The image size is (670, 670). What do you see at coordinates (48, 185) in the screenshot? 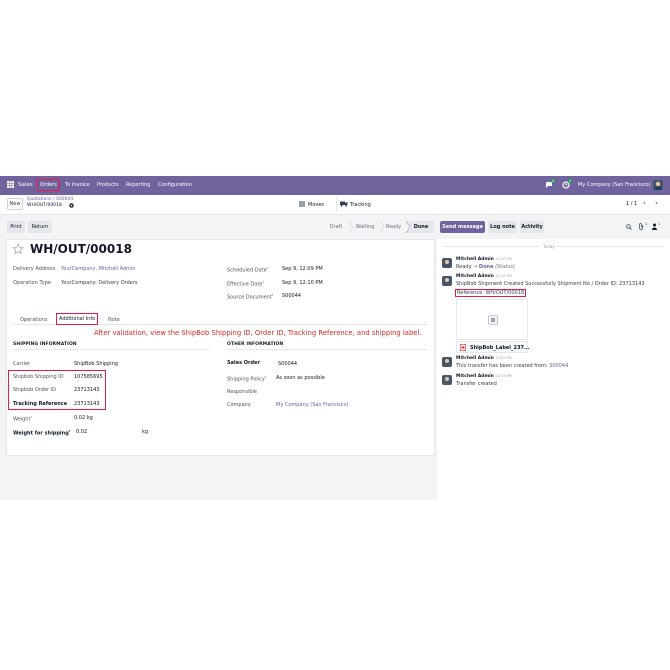
I see `menu-orders: Orders` at bounding box center [48, 185].